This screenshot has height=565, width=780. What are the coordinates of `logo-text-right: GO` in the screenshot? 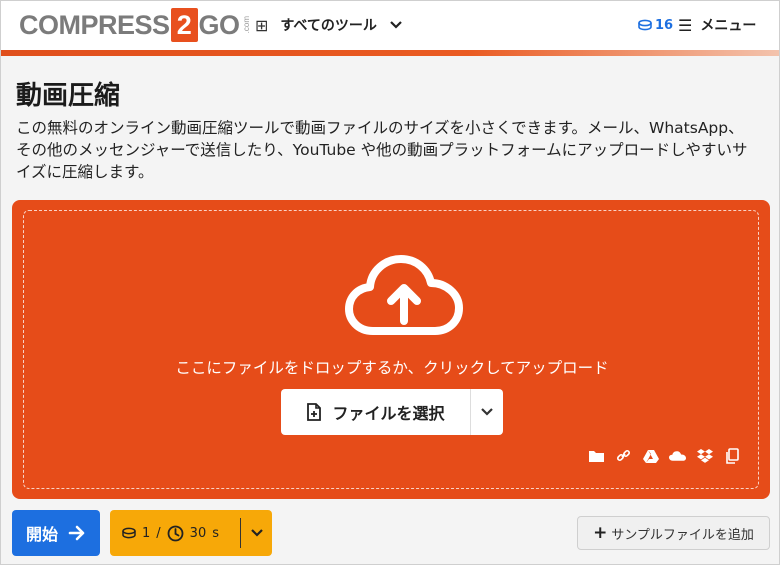 It's located at (219, 24).